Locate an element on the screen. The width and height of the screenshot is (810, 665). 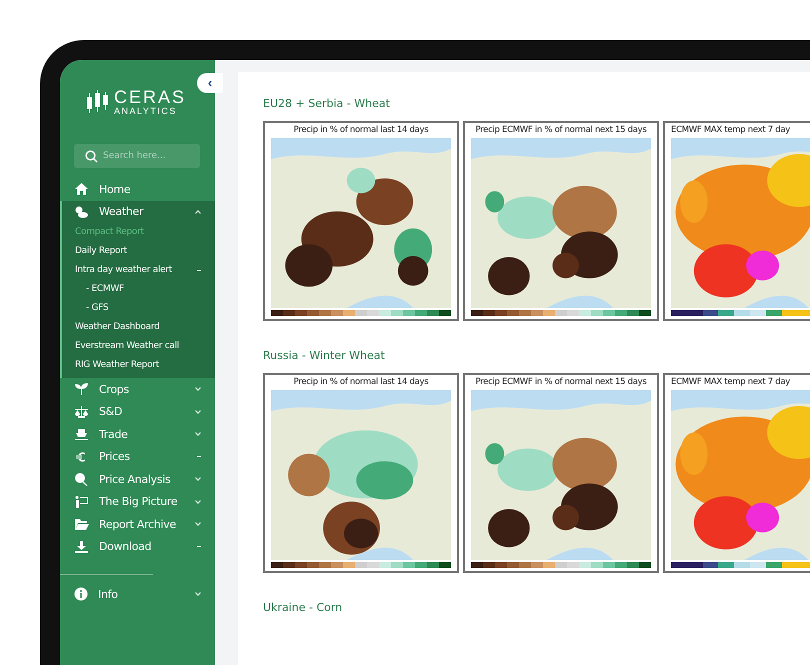
section-title: EU28 + Serbia - Wheat is located at coordinates (327, 103).